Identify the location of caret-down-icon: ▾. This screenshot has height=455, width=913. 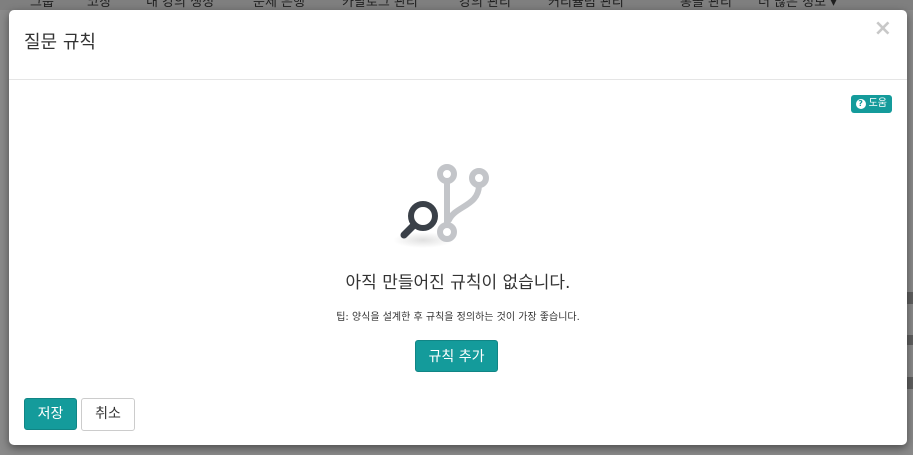
(833, 5).